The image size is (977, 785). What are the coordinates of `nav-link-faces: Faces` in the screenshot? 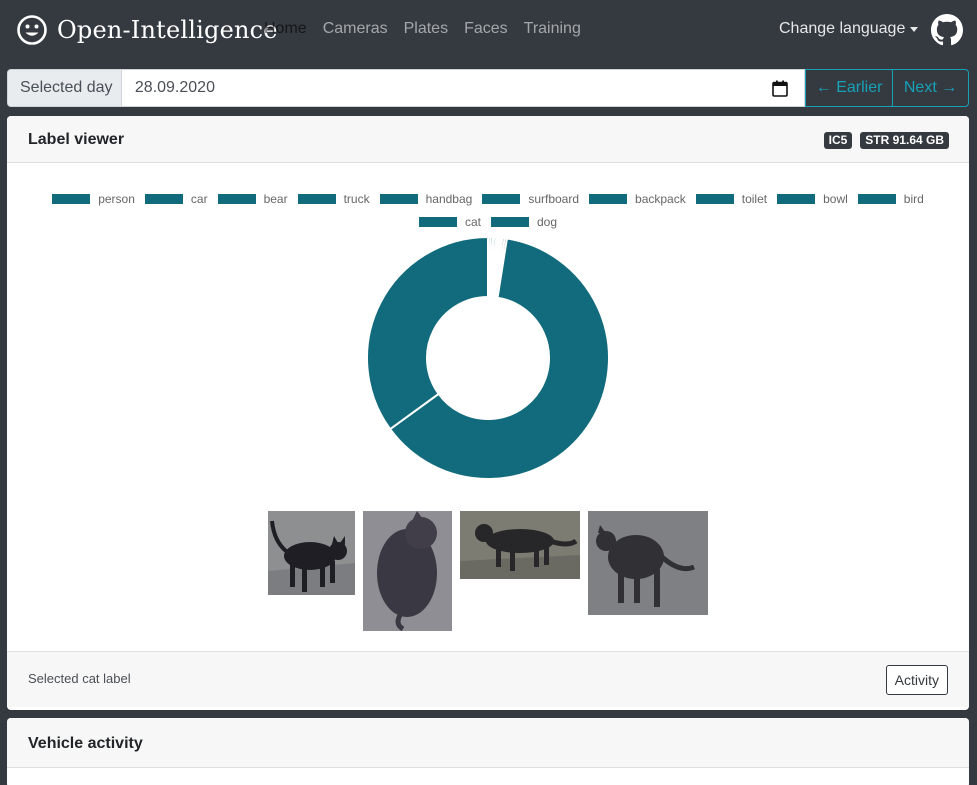 It's located at (486, 29).